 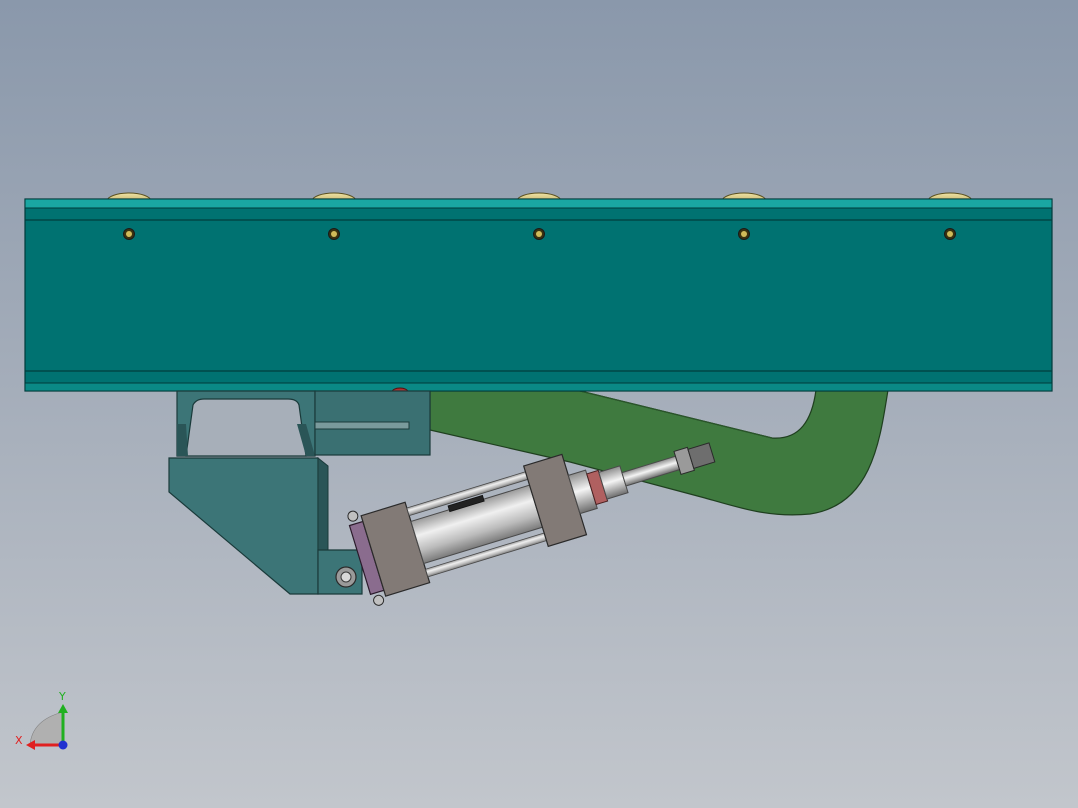 I want to click on lower-angle-bracket, so click(x=265, y=525).